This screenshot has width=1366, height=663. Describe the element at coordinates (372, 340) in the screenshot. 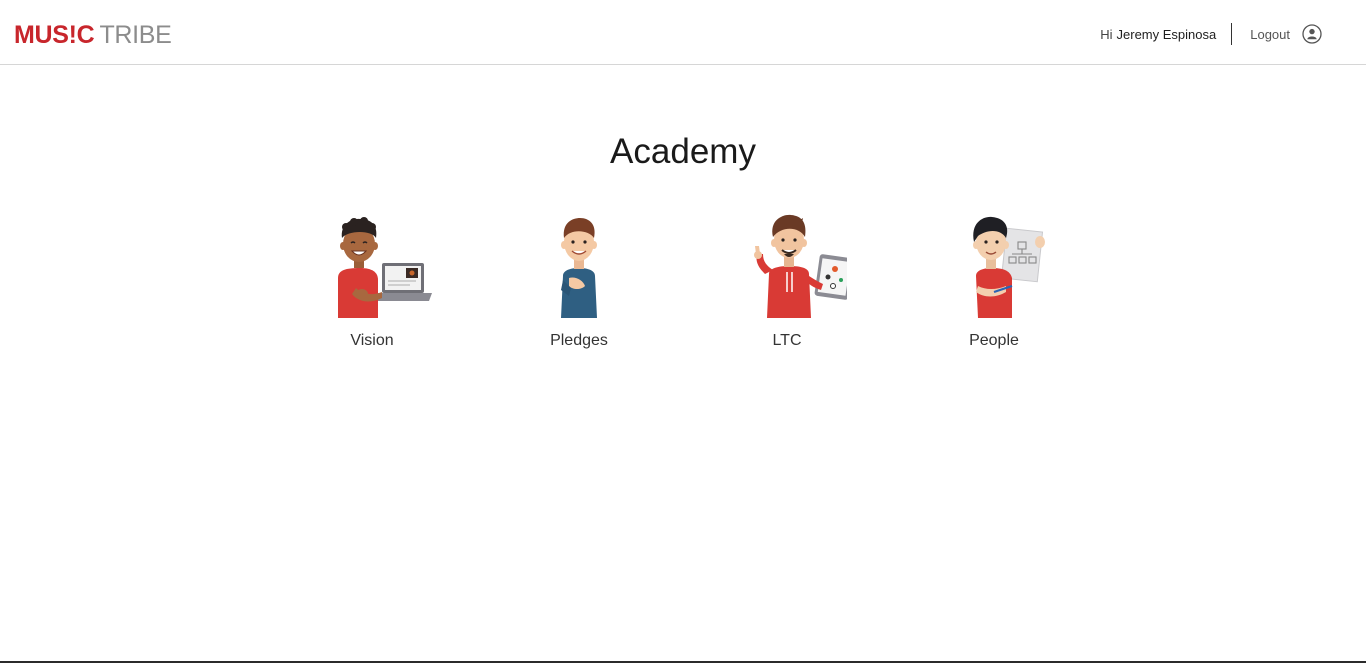

I see `card-label: Vision` at that location.